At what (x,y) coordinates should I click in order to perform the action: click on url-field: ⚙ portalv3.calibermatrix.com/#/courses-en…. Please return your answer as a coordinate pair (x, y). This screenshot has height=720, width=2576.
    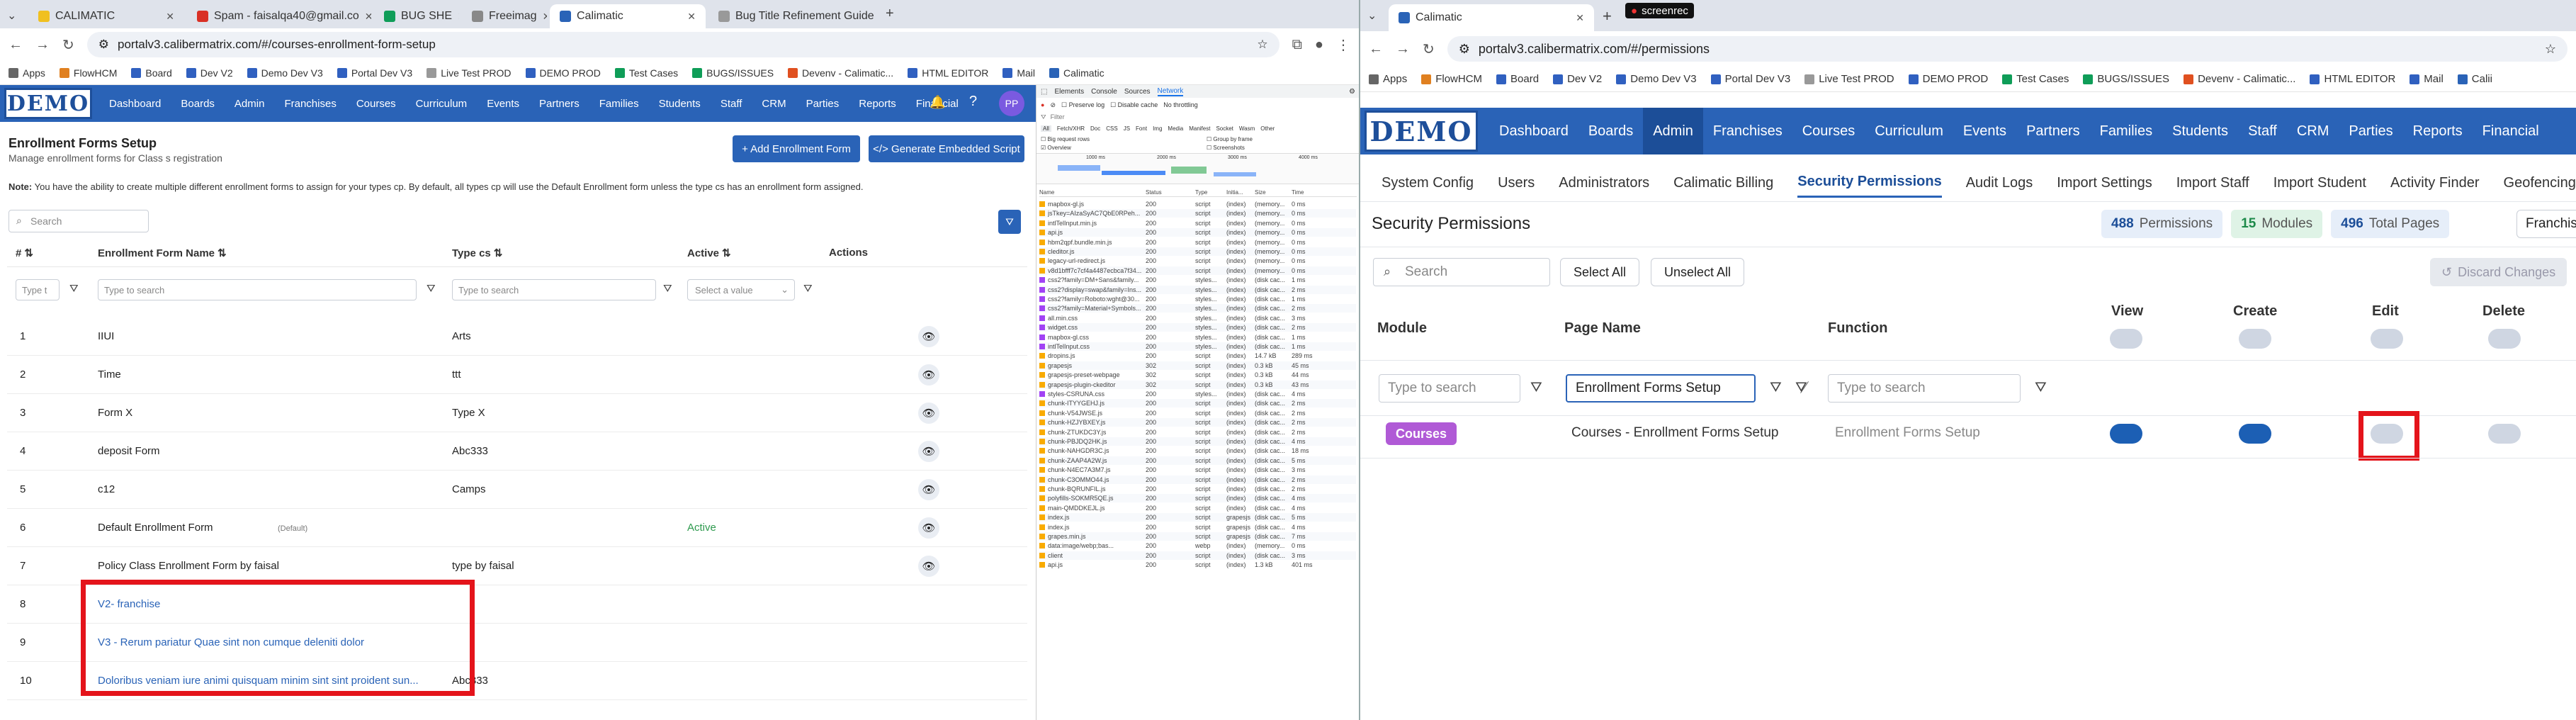
    Looking at the image, I should click on (682, 44).